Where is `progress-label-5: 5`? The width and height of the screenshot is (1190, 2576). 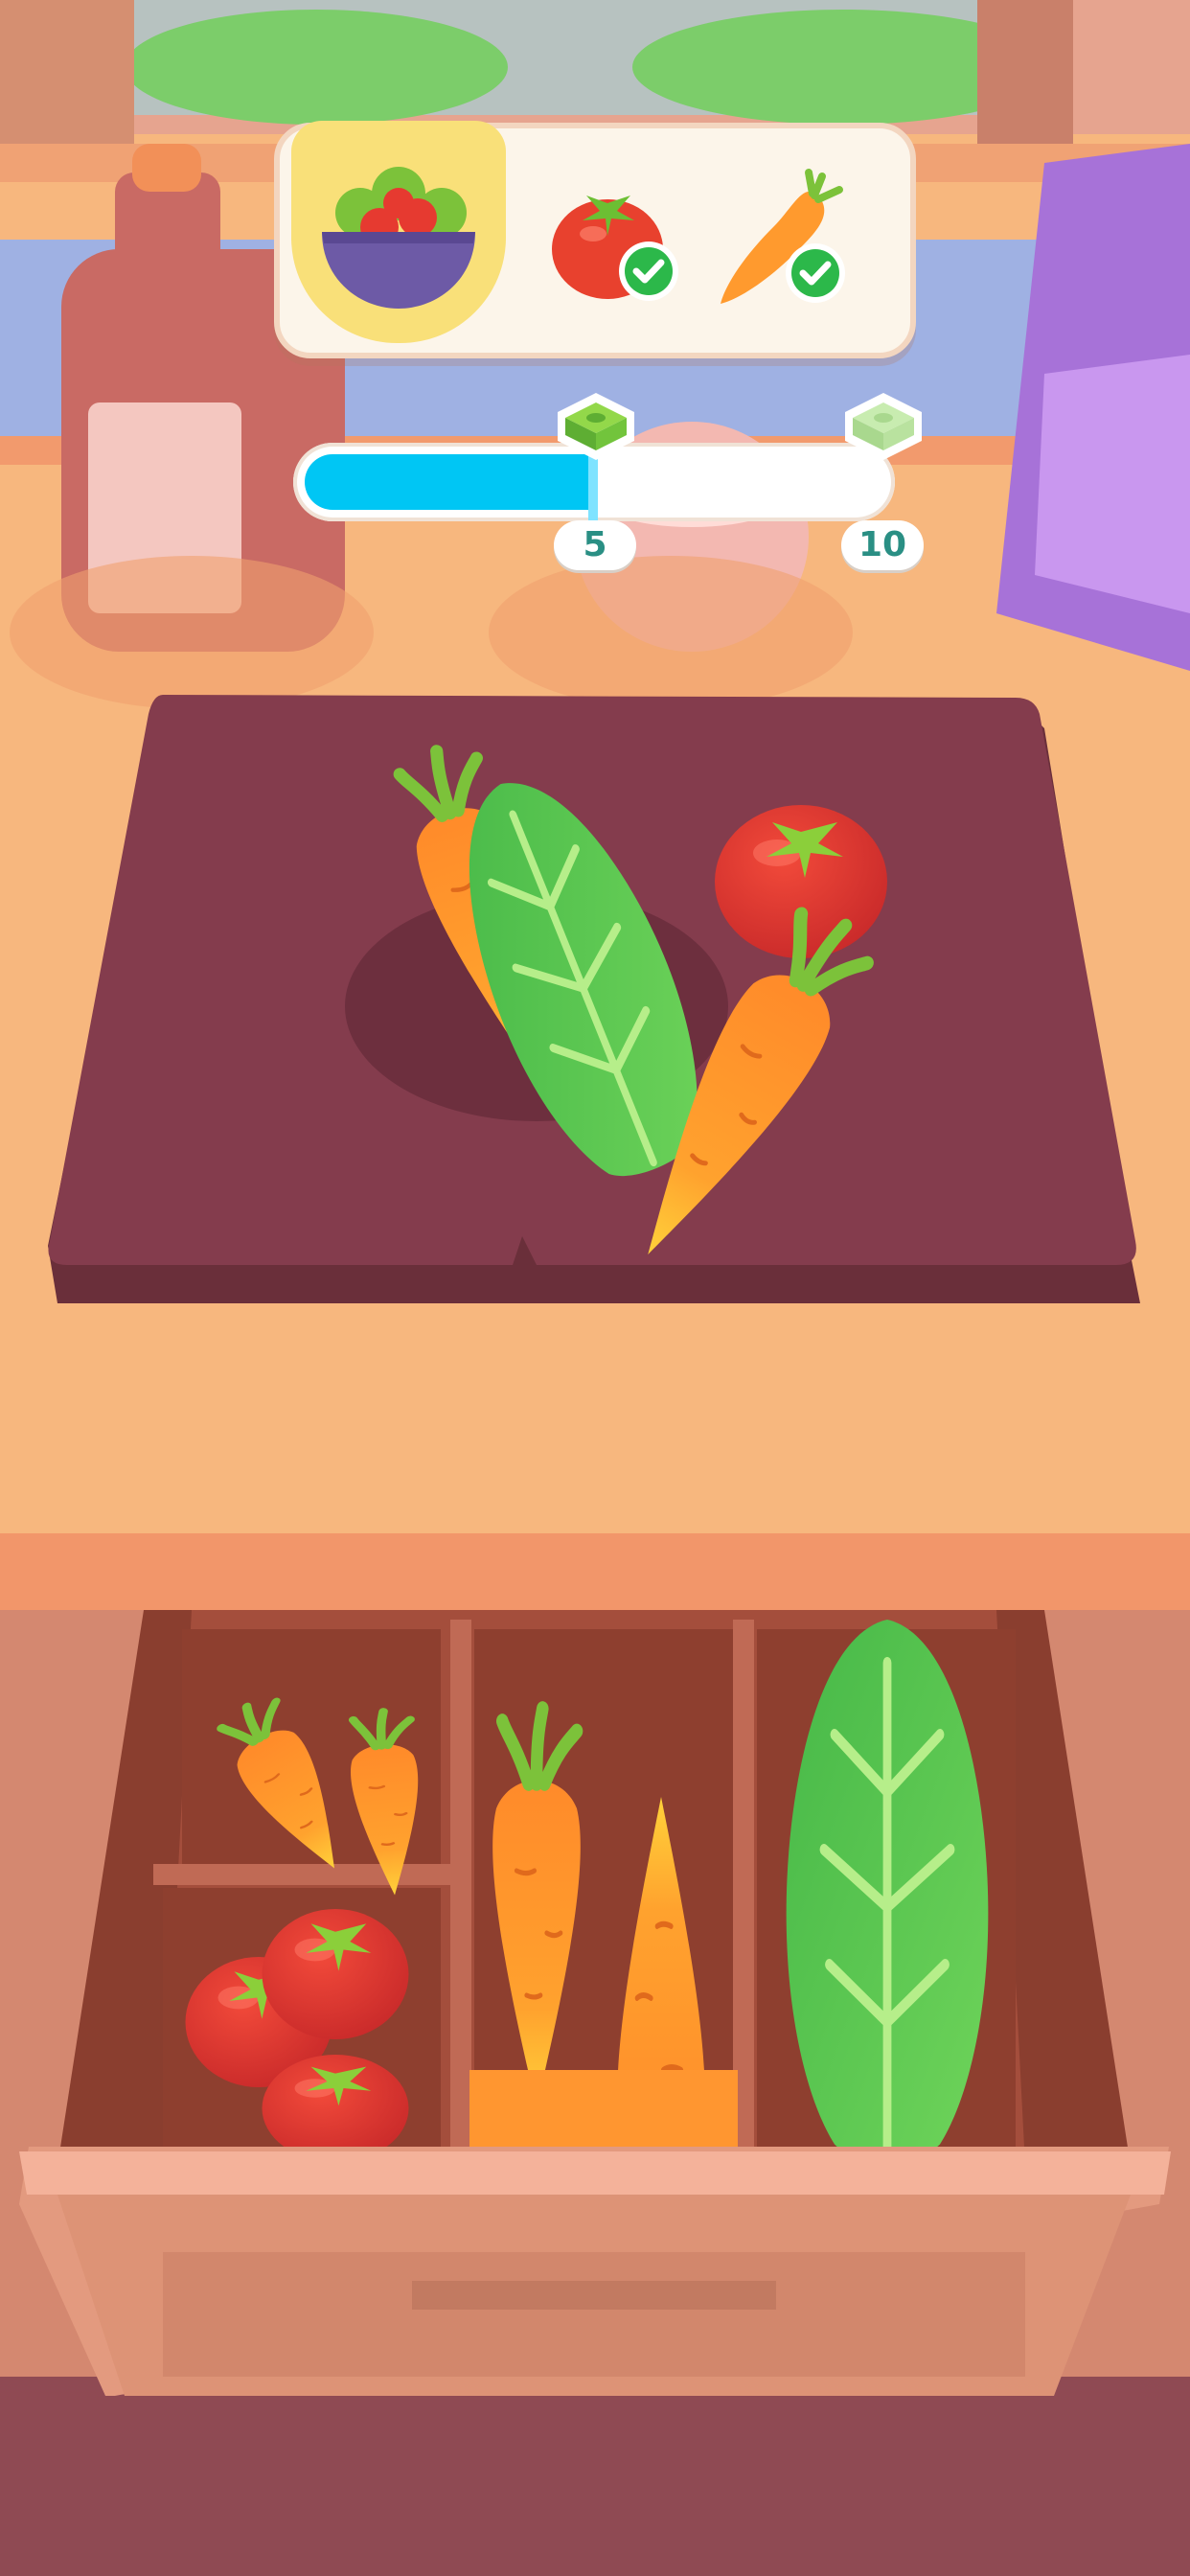 progress-label-5: 5 is located at coordinates (595, 545).